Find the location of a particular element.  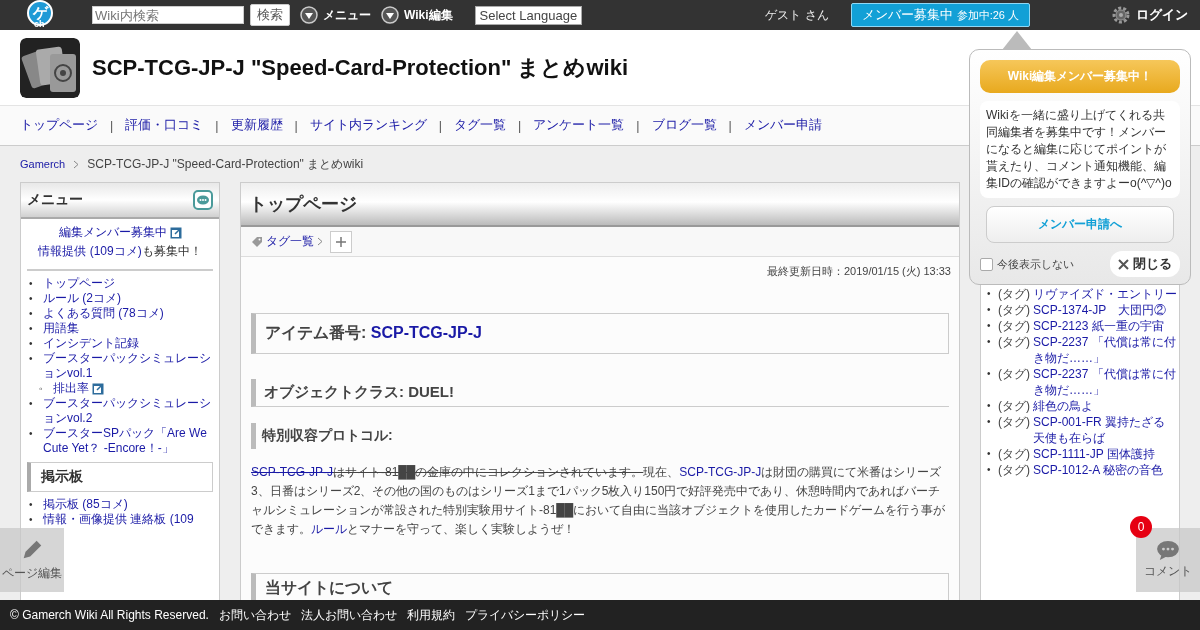

board-link: 掲示板 (85コメ) is located at coordinates (85, 504).